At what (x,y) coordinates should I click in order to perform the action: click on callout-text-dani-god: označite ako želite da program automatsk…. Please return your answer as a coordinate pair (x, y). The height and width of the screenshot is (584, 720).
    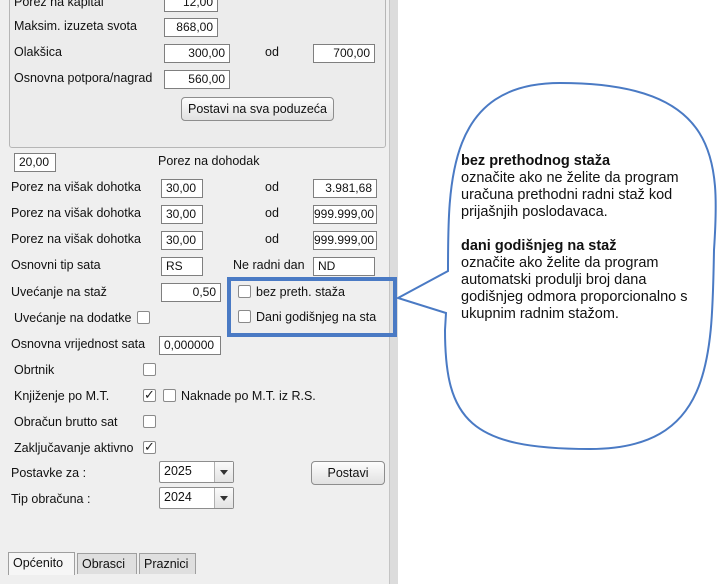
    Looking at the image, I should click on (574, 288).